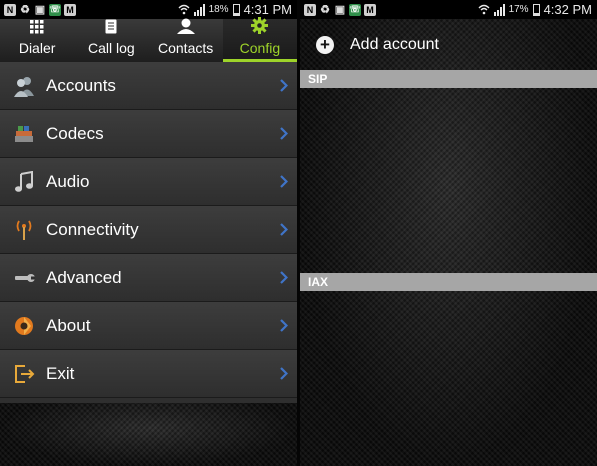  What do you see at coordinates (24, 86) in the screenshot?
I see `accounts-people-icon` at bounding box center [24, 86].